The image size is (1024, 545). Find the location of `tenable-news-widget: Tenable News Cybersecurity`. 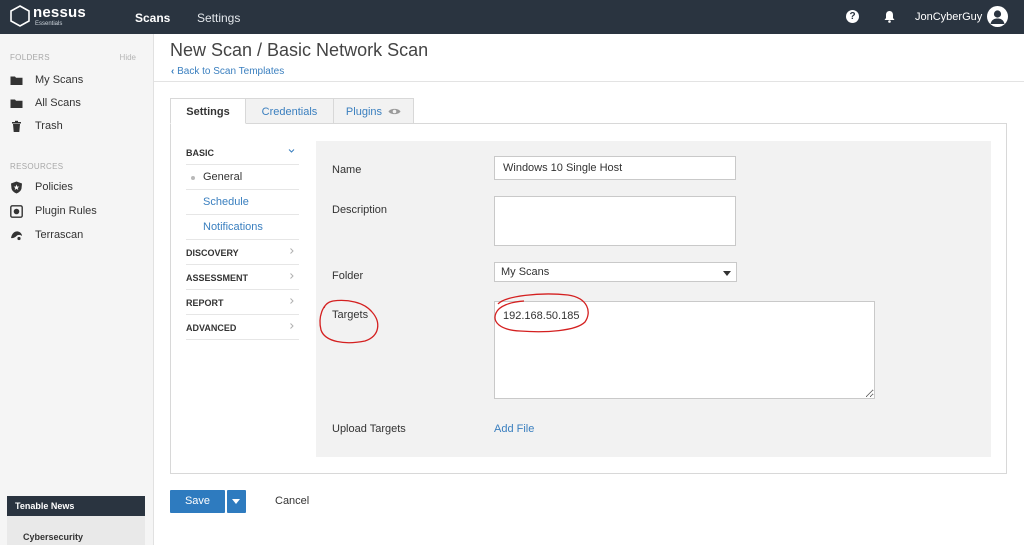

tenable-news-widget: Tenable News Cybersecurity is located at coordinates (76, 520).